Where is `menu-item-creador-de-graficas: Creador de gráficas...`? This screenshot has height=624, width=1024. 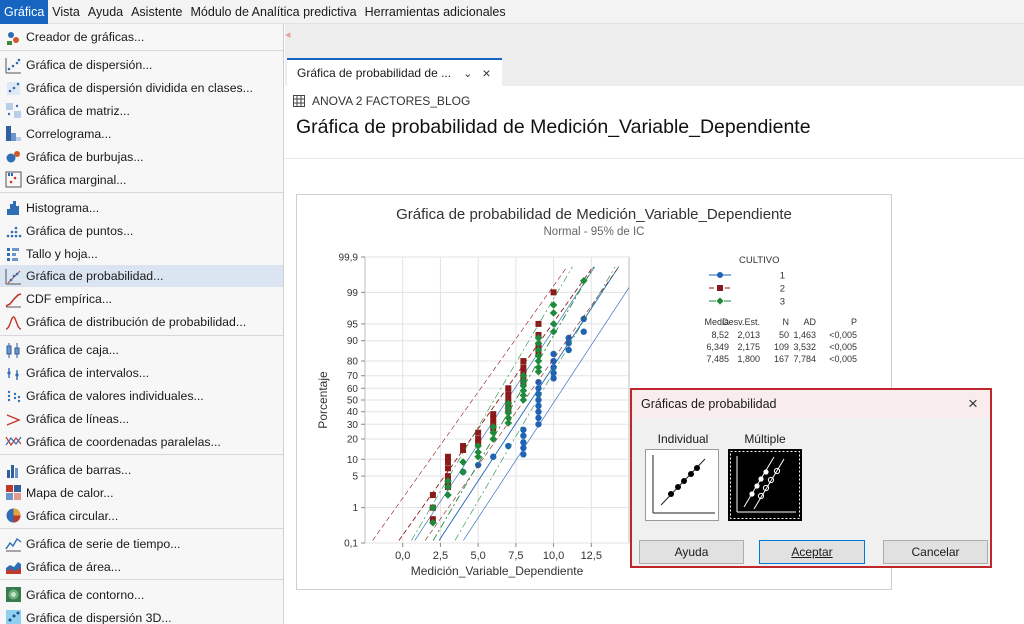 menu-item-creador-de-graficas: Creador de gráficas... is located at coordinates (141, 37).